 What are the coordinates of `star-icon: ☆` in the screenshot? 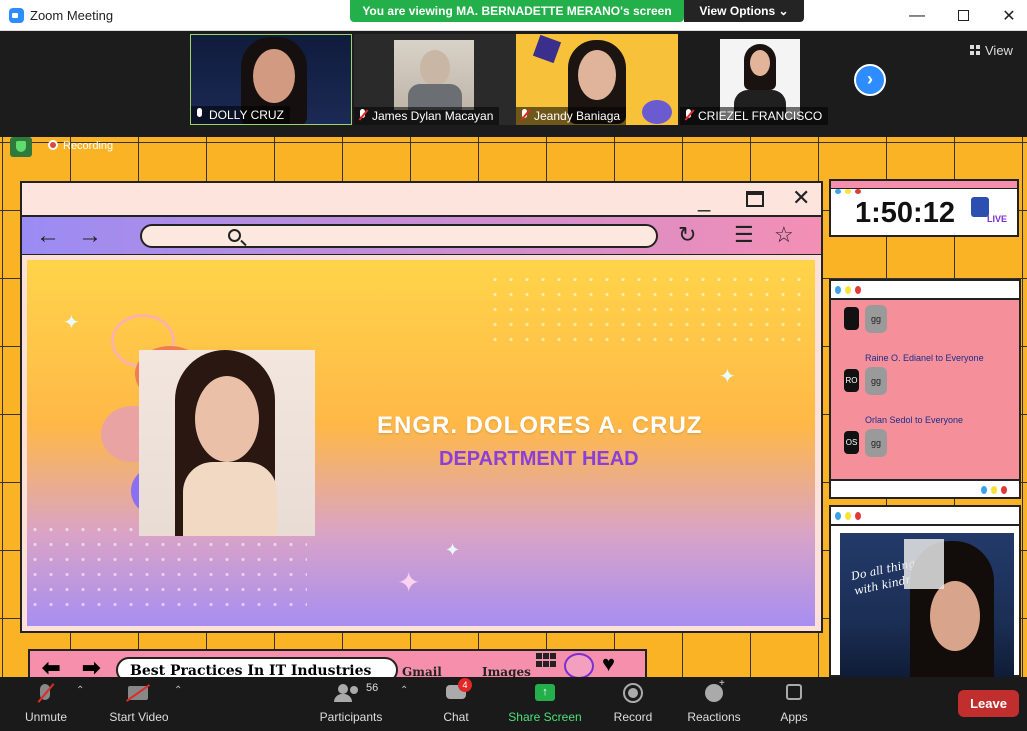 It's located at (784, 234).